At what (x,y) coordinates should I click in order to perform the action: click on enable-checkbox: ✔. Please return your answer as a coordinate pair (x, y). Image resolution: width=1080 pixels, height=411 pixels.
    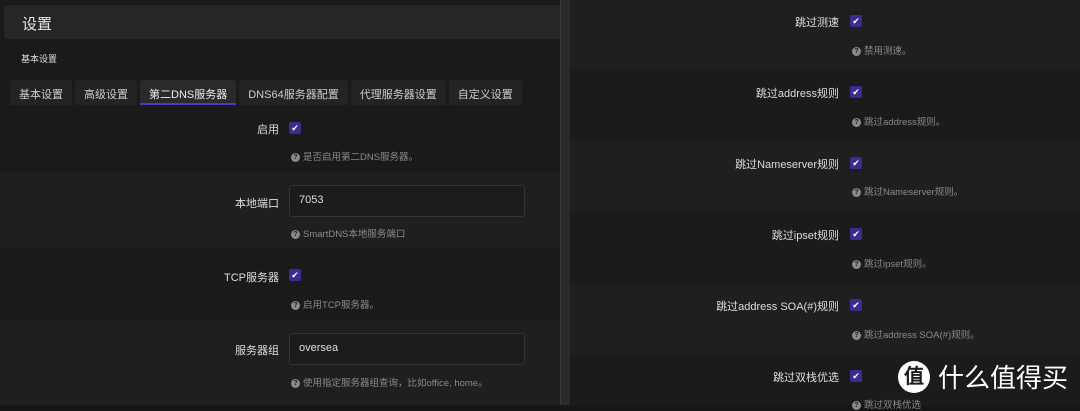
    Looking at the image, I should click on (295, 128).